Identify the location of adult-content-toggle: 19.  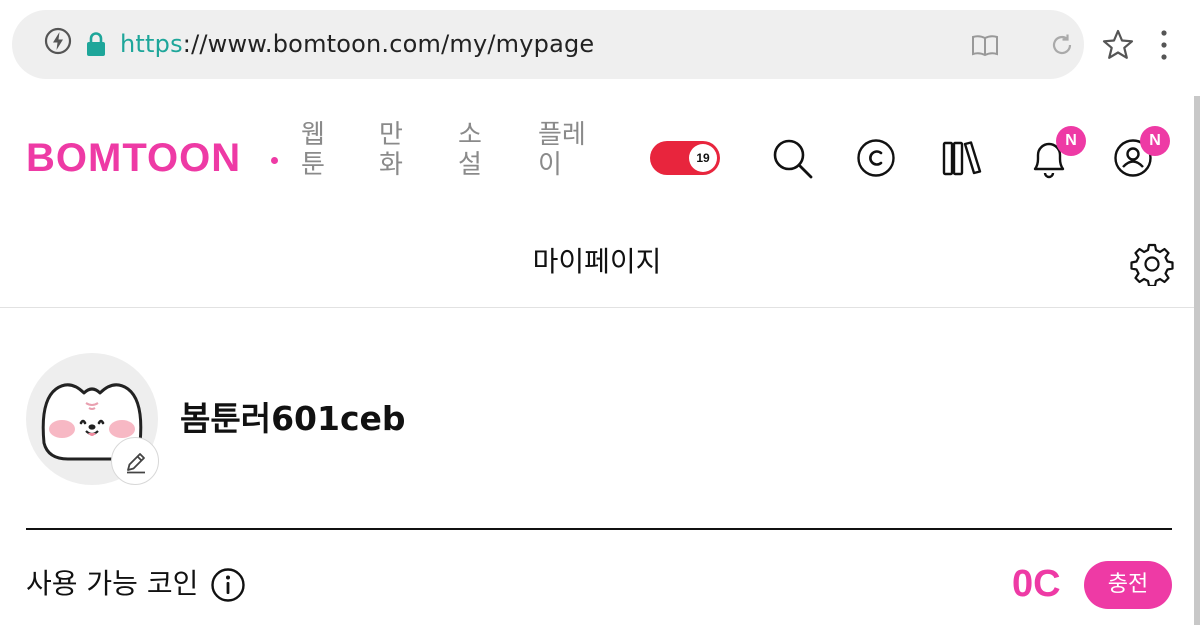
(685, 158).